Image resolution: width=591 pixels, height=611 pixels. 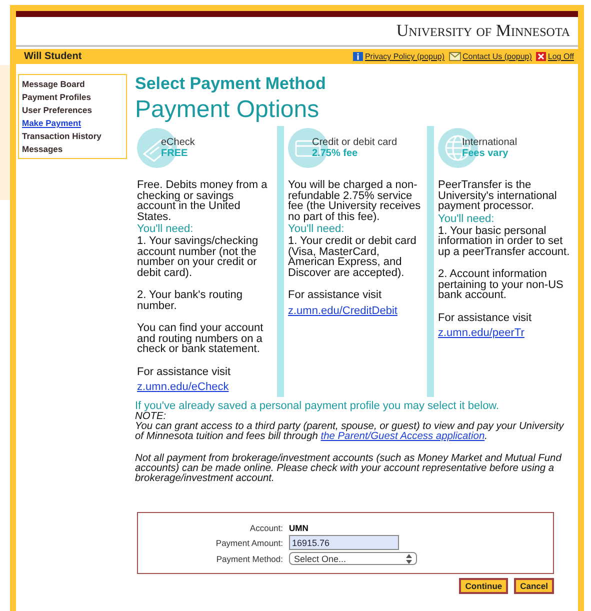 What do you see at coordinates (561, 56) in the screenshot?
I see `header-link: Log Off` at bounding box center [561, 56].